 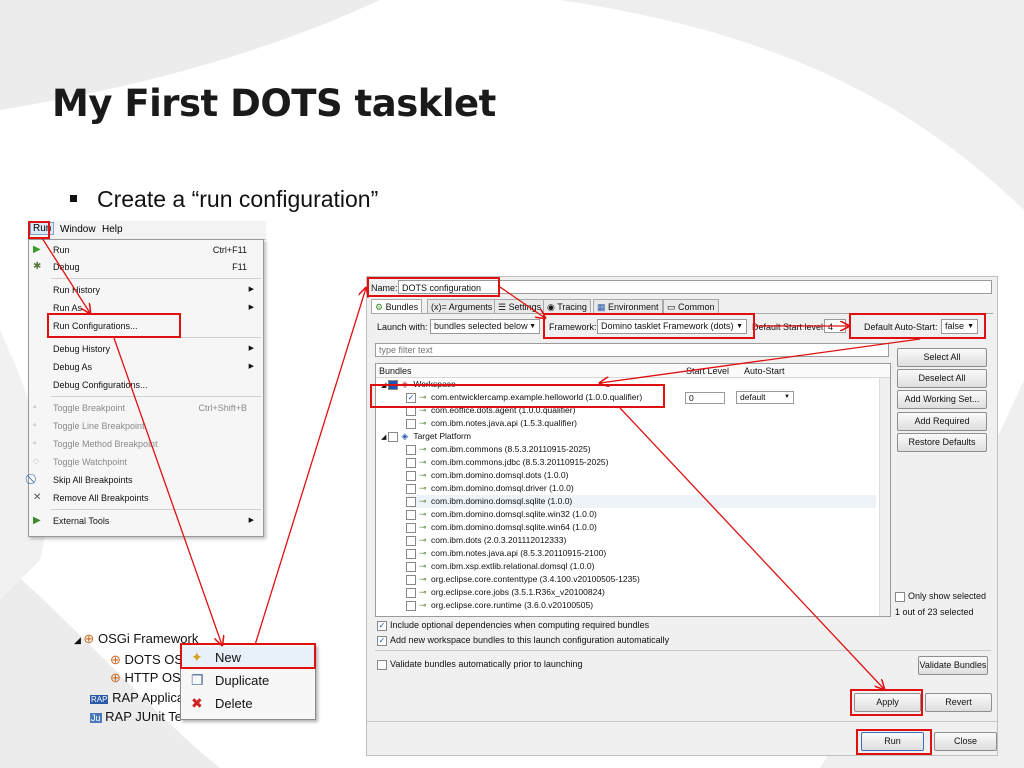 I want to click on menu-item-toggle-line-breakpoint: ◦ Toggle Line Breakpoint, so click(x=146, y=426).